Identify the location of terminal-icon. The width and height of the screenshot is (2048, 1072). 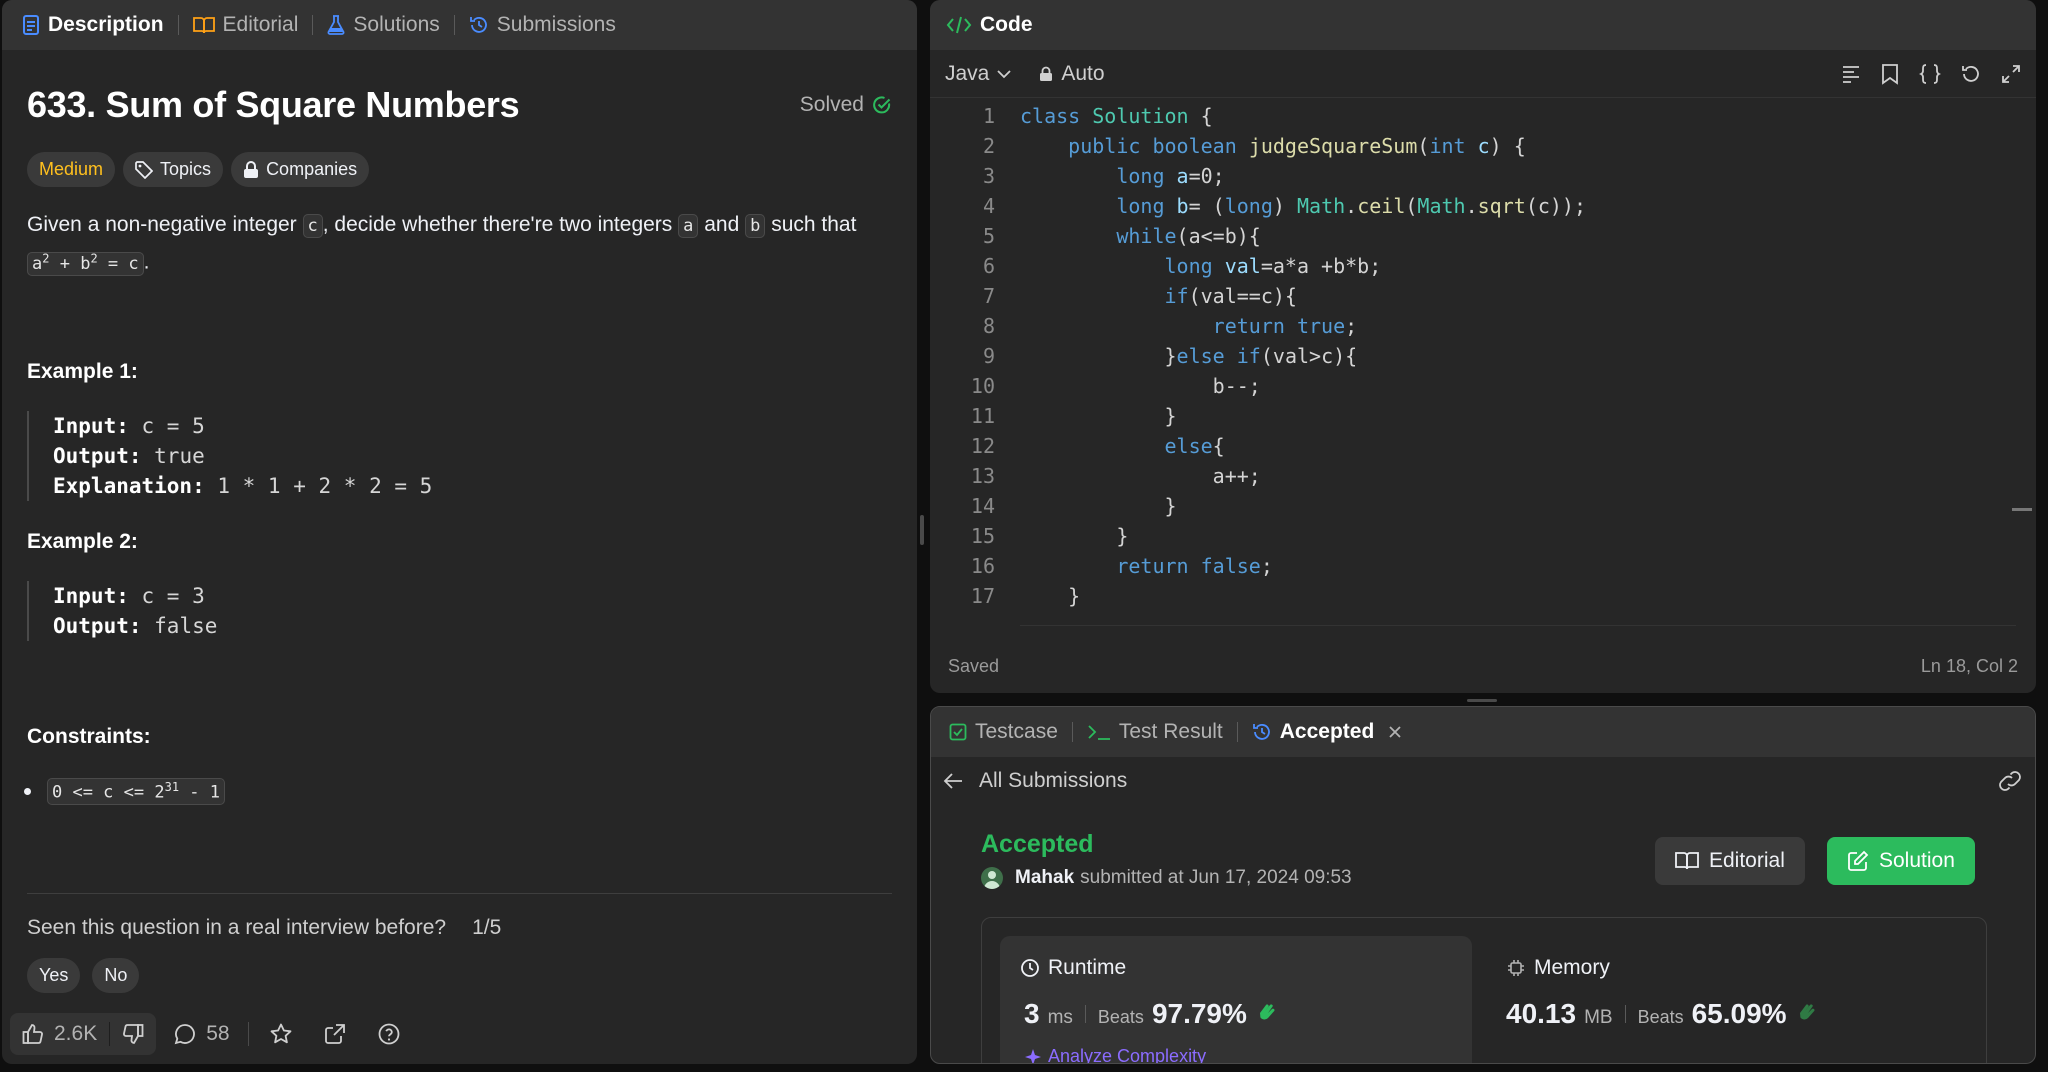
(1099, 732).